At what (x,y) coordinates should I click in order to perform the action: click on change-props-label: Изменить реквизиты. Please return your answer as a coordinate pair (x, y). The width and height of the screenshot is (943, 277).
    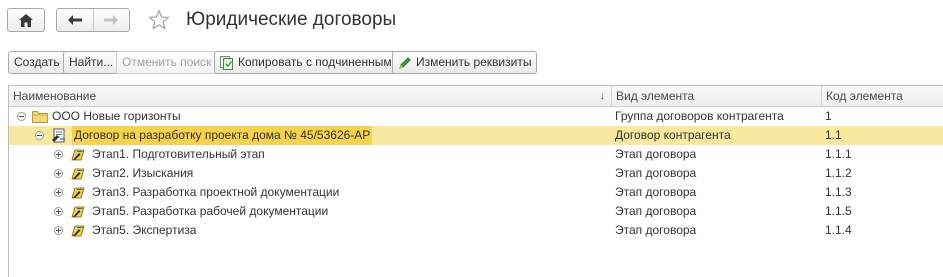
    Looking at the image, I should click on (474, 62).